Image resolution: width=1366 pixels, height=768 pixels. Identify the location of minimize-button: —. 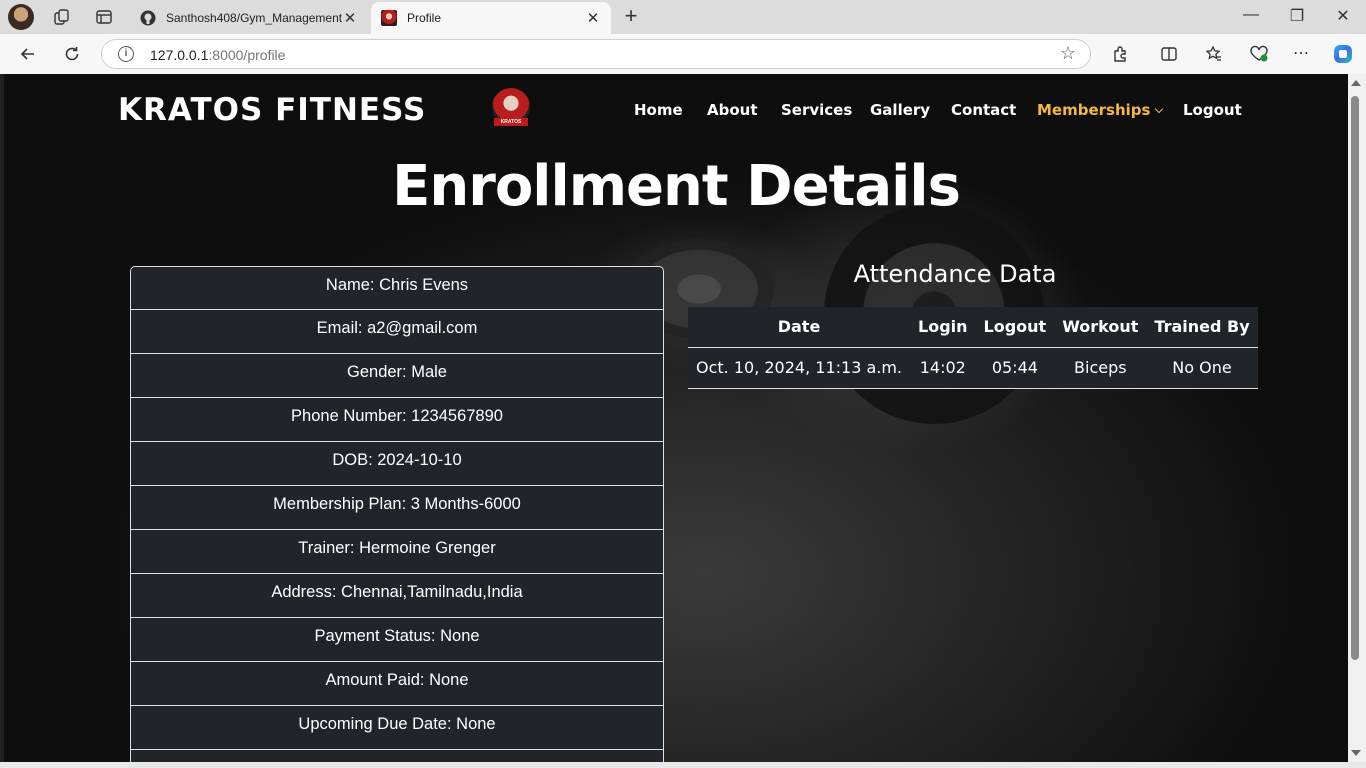
(1251, 17).